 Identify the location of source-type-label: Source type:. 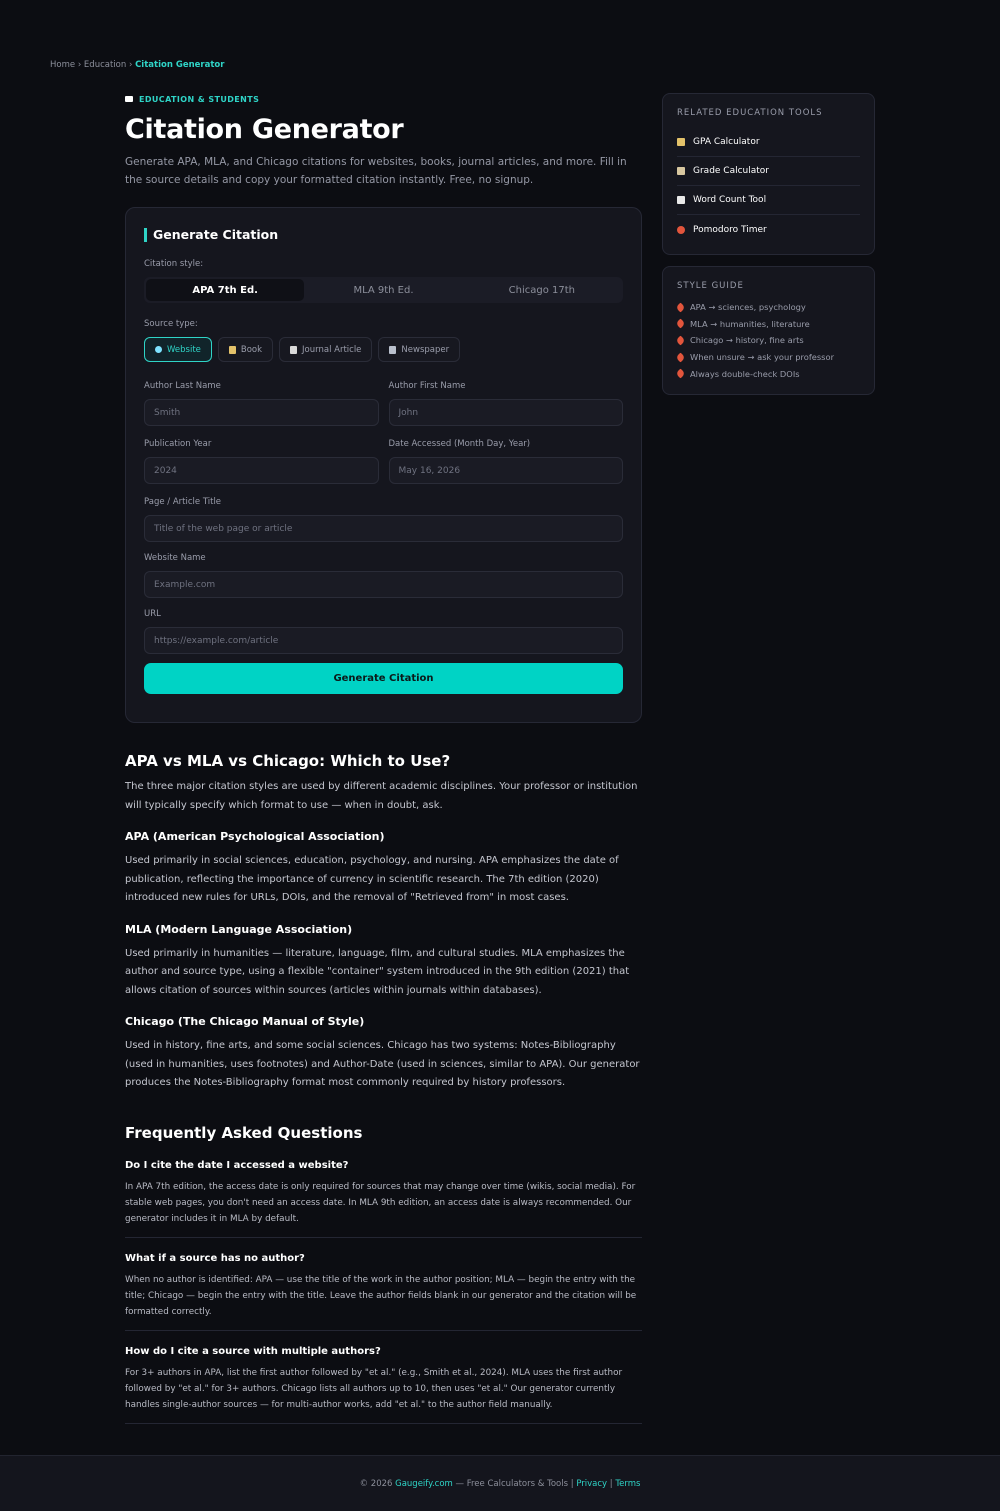
(171, 324).